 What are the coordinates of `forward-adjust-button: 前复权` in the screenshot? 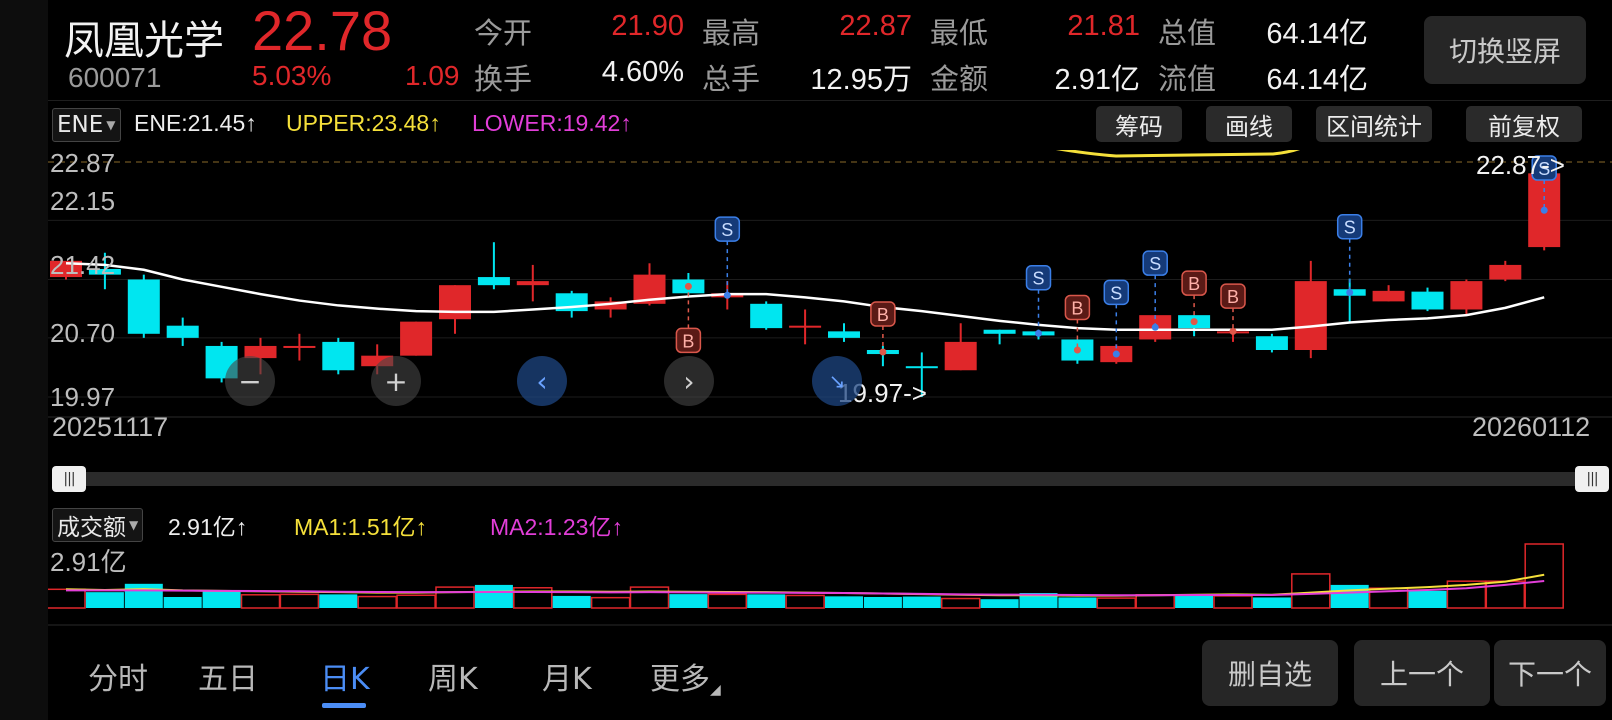 It's located at (1524, 124).